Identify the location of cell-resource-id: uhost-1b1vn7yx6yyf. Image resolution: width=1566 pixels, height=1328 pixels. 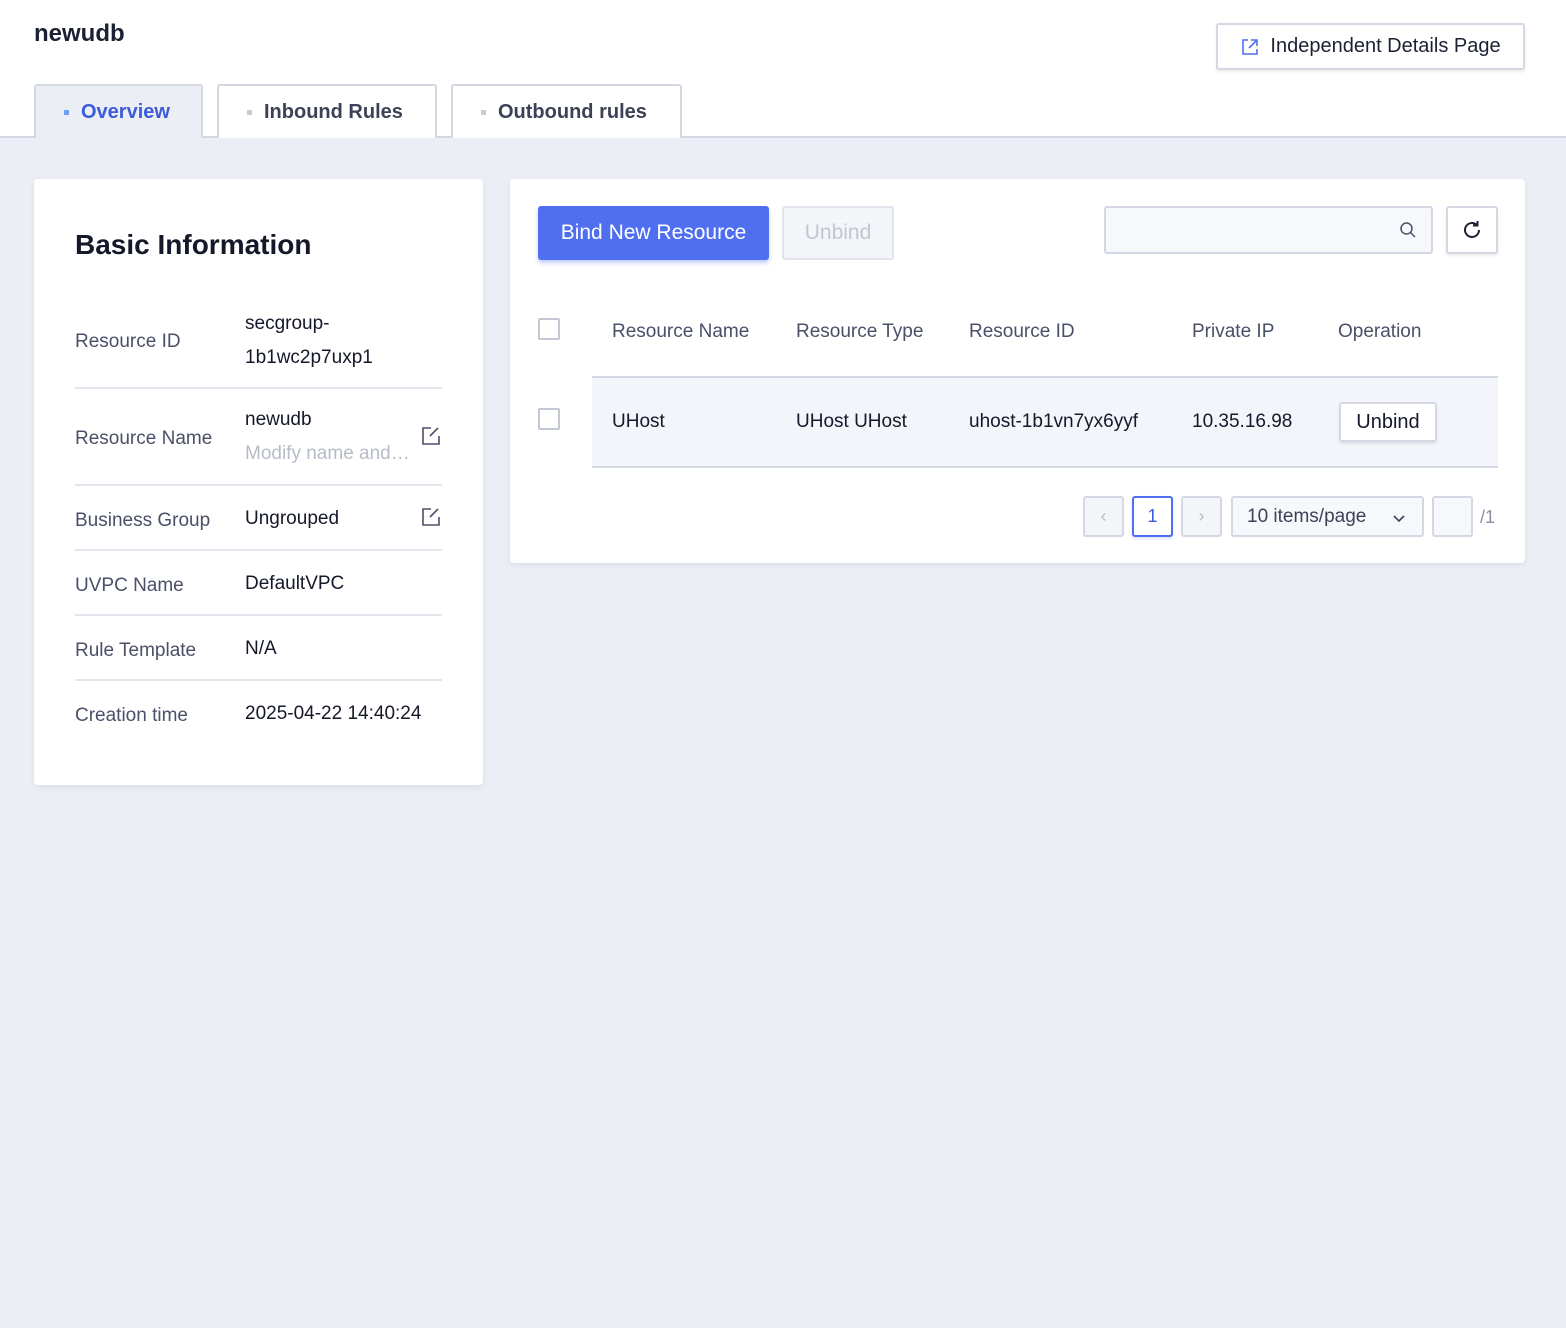
(1053, 421).